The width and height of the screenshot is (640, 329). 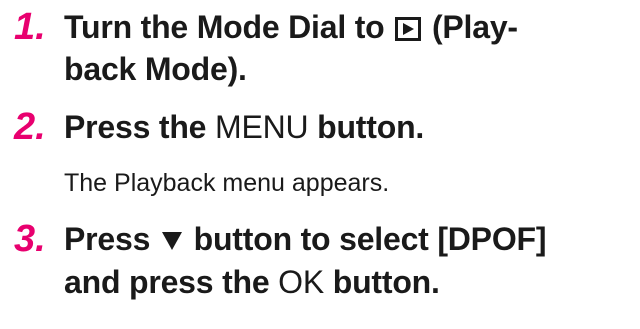 What do you see at coordinates (370, 239) in the screenshot?
I see `step-3-text-suffix: button to select [DPOF]` at bounding box center [370, 239].